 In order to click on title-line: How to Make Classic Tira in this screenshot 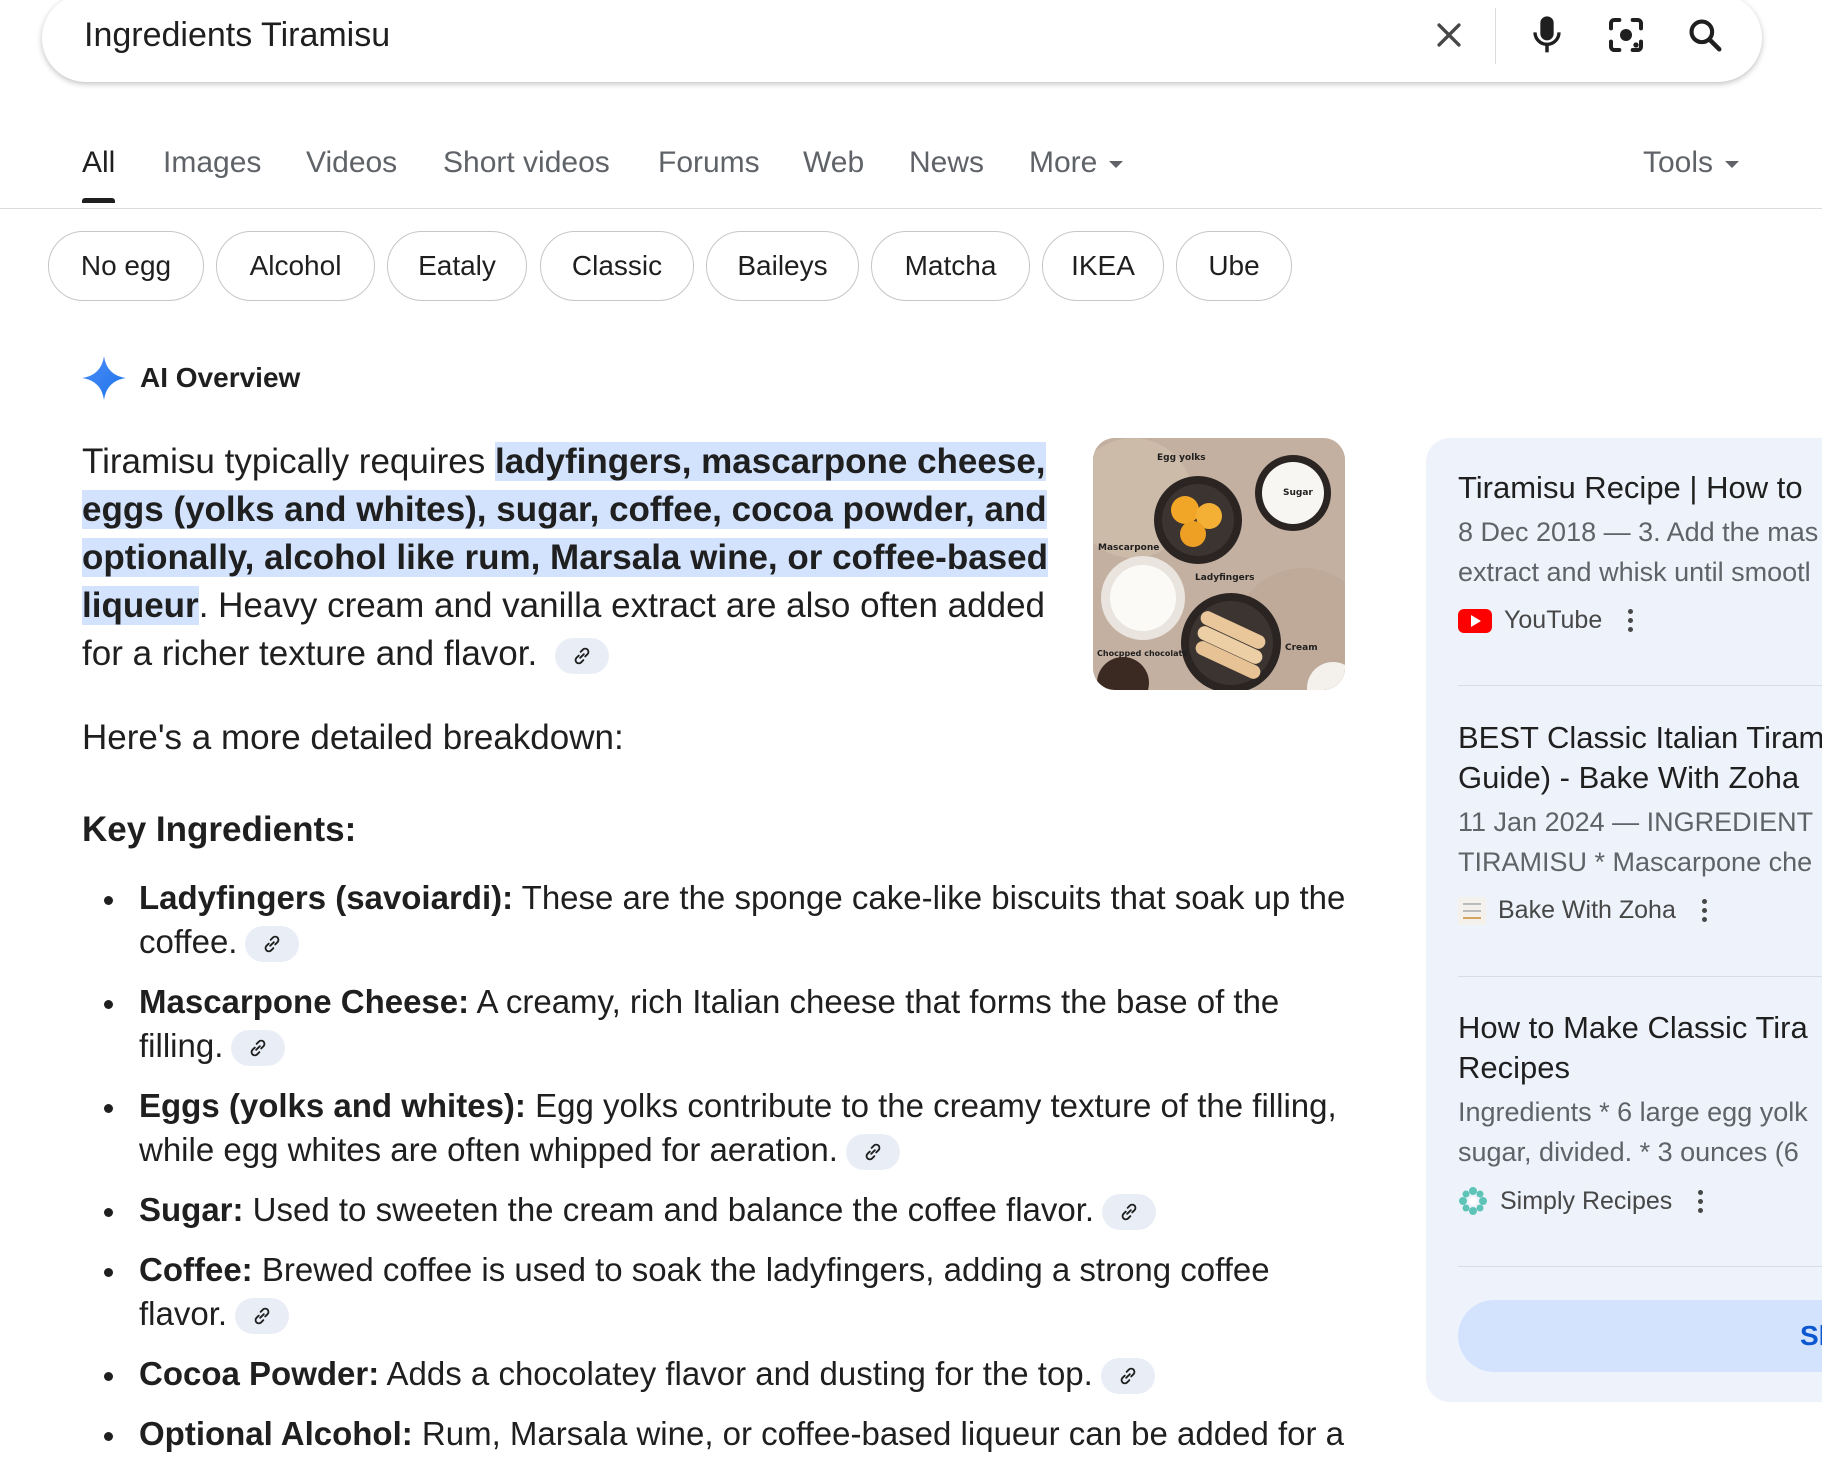, I will do `click(1633, 1027)`.